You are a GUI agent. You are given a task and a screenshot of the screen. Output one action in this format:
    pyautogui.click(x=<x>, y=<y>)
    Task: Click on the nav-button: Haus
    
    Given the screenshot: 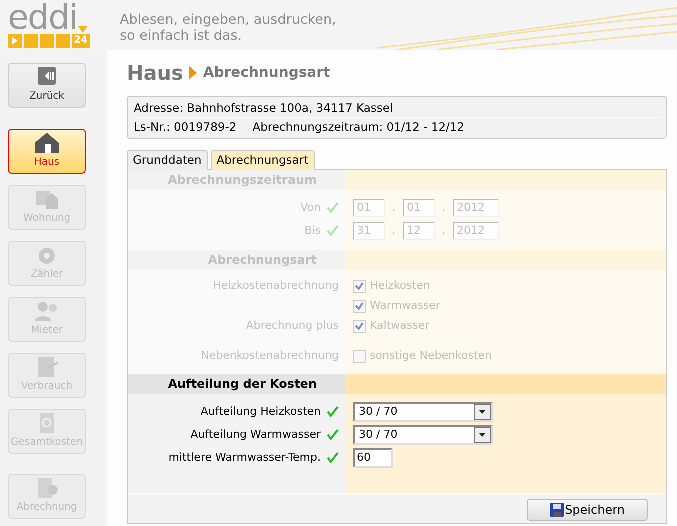 What is the action you would take?
    pyautogui.click(x=47, y=151)
    